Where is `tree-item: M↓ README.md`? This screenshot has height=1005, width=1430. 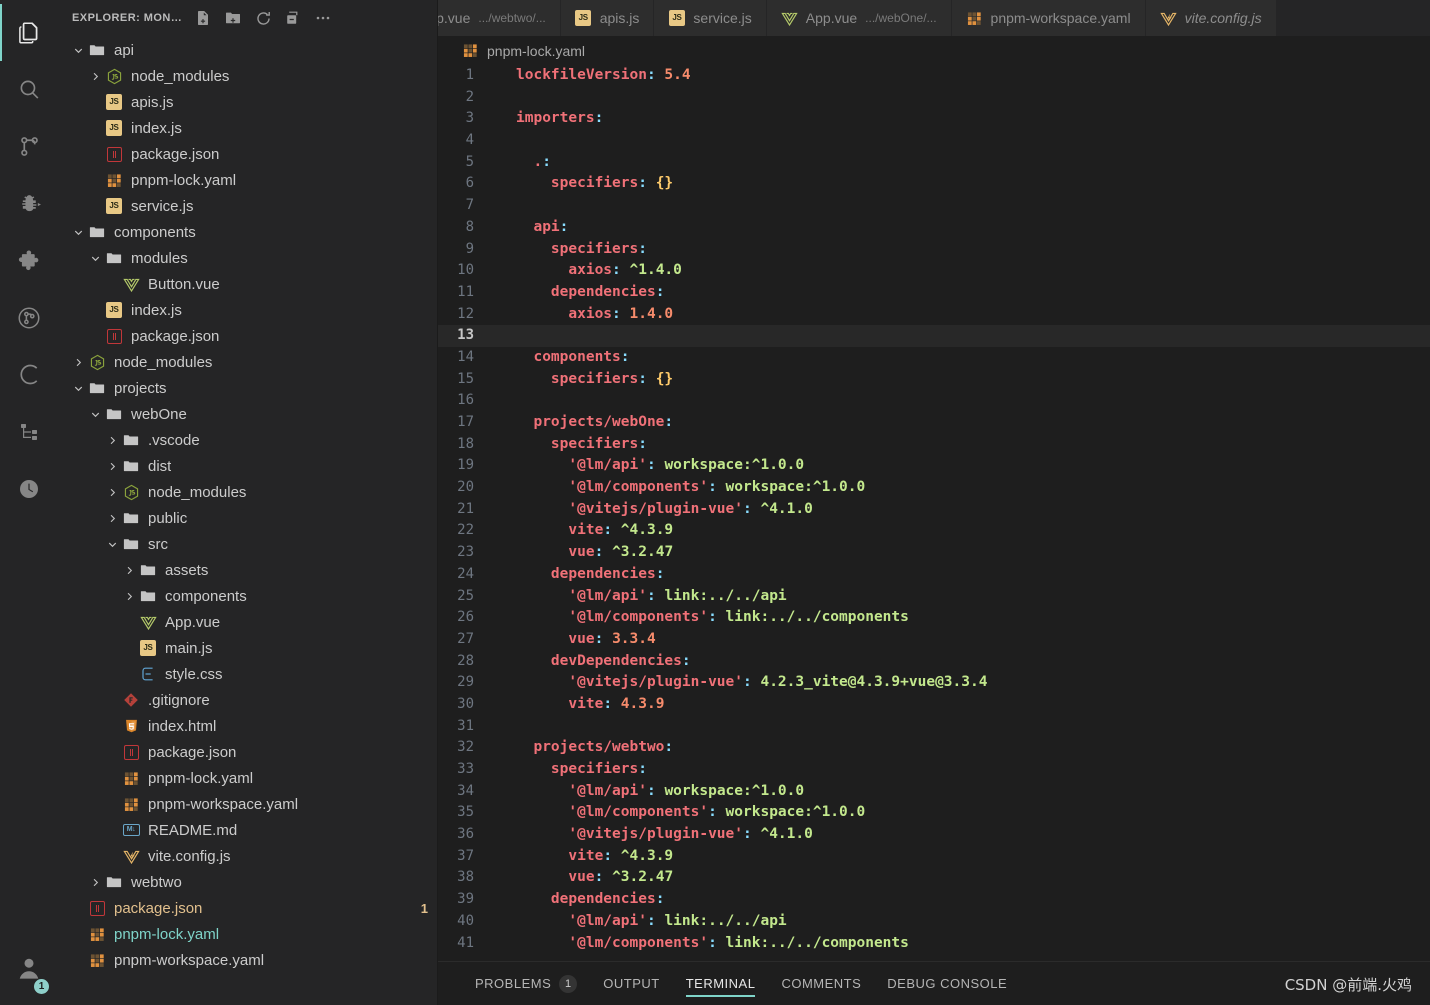
tree-item: M↓ README.md is located at coordinates (248, 830).